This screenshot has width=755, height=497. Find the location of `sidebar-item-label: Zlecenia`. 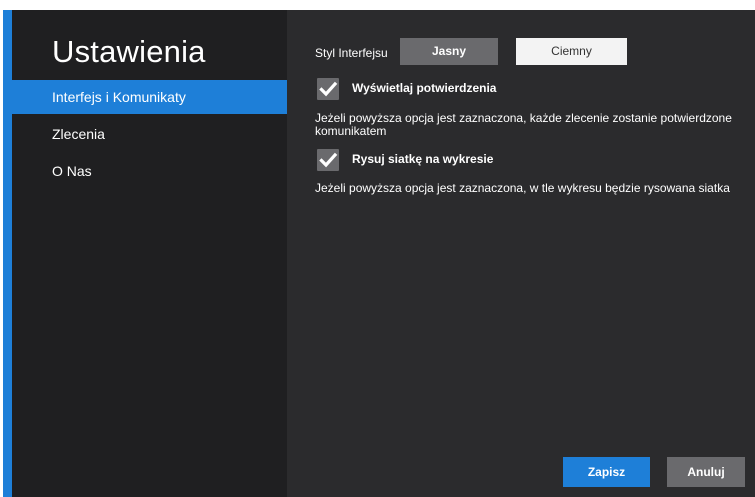

sidebar-item-label: Zlecenia is located at coordinates (78, 134).